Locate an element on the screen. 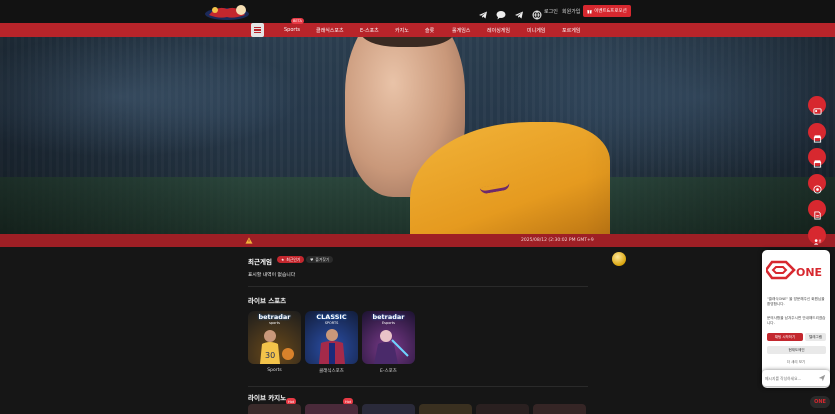 This screenshot has width=835, height=414. sports-card-sub: sports is located at coordinates (274, 323).